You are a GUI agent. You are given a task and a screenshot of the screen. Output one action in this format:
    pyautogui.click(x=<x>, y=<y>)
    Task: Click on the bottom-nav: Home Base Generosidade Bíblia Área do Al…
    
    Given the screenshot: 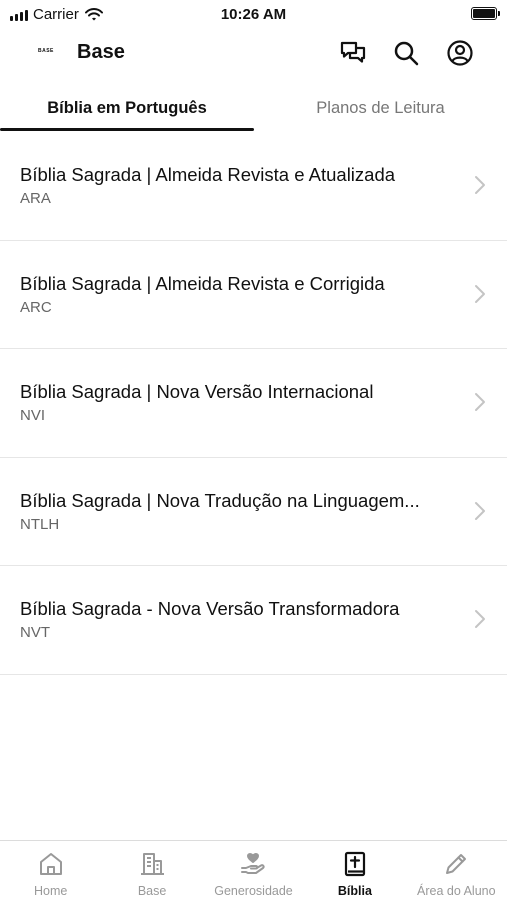 What is the action you would take?
    pyautogui.click(x=253, y=870)
    